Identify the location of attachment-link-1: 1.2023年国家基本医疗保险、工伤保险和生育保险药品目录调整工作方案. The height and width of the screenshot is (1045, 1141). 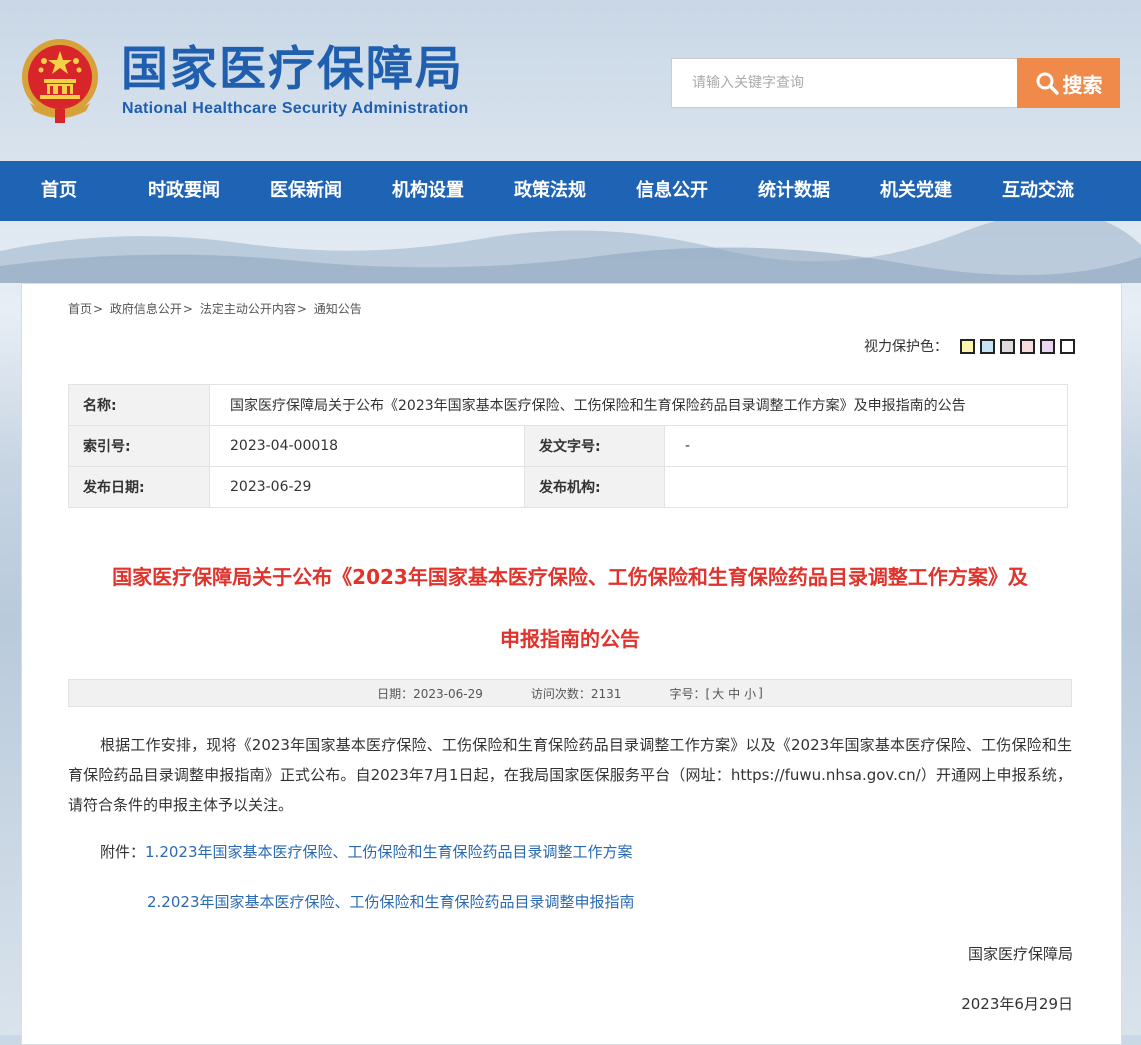
(389, 852).